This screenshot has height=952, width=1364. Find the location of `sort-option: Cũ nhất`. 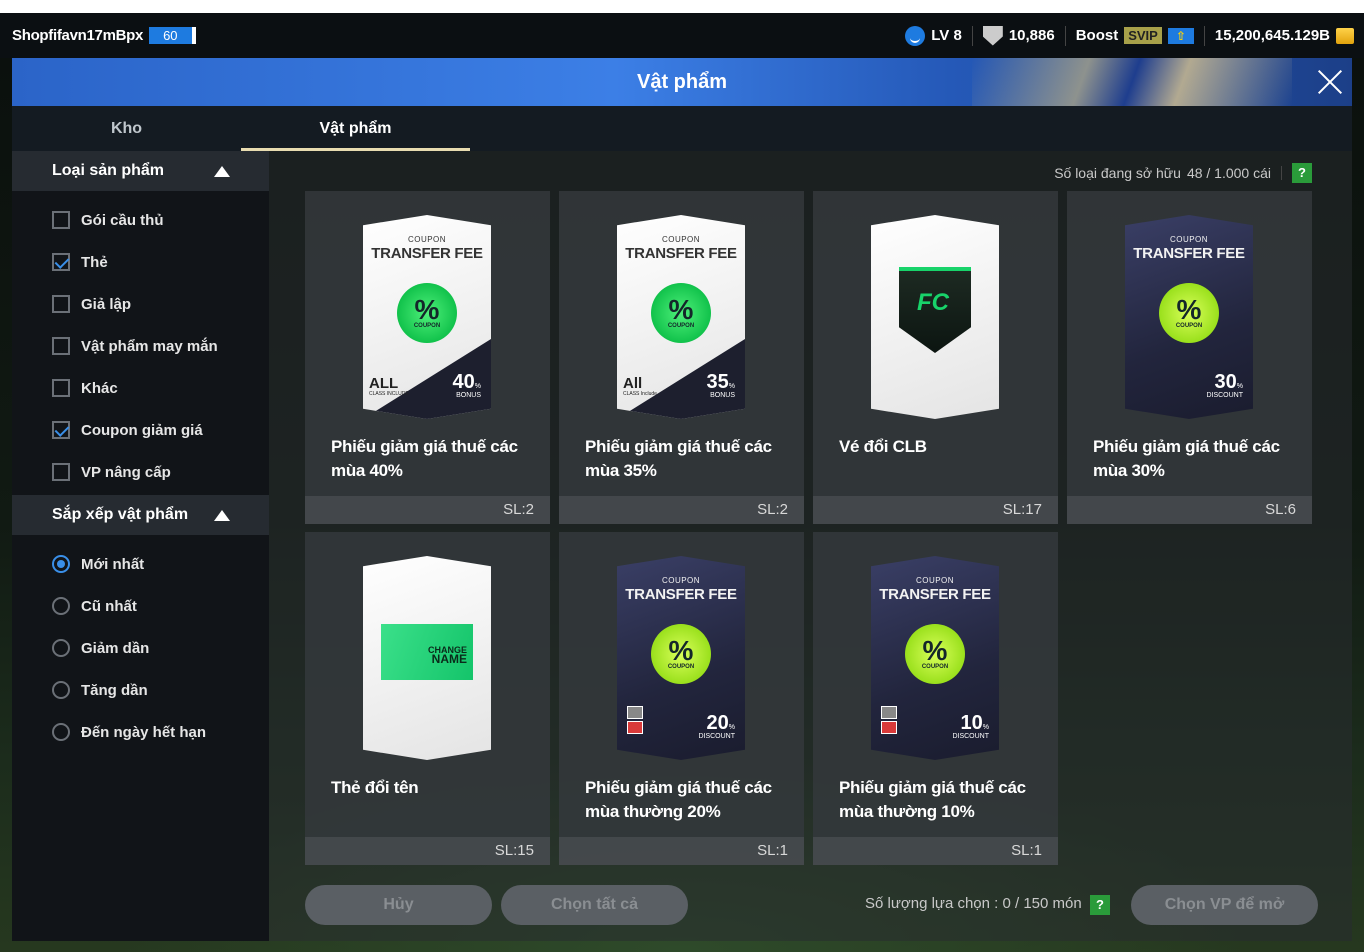

sort-option: Cũ nhất is located at coordinates (140, 606).